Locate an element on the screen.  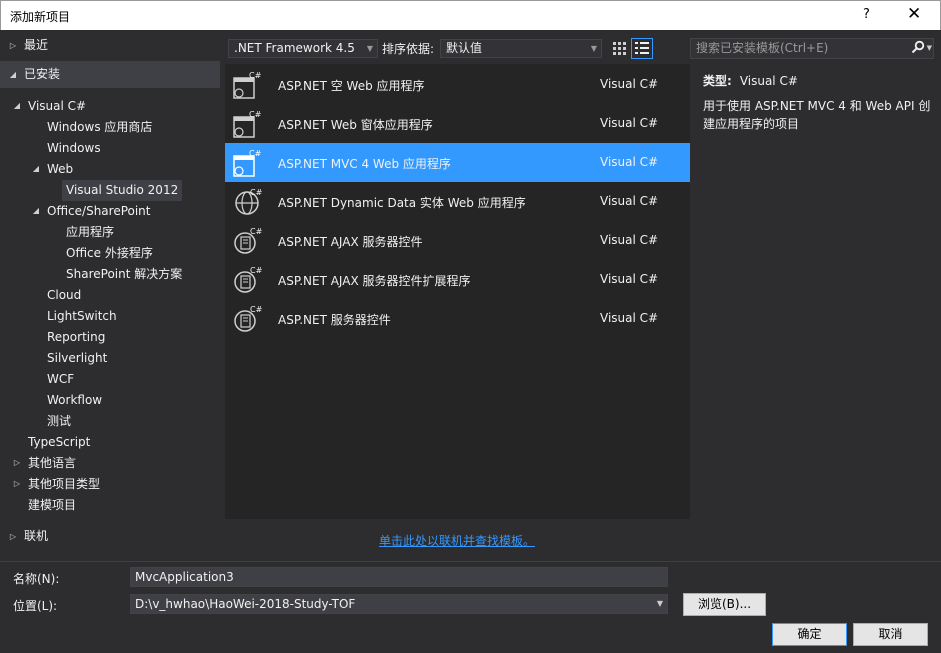
name-label: 名称(N): is located at coordinates (36, 579).